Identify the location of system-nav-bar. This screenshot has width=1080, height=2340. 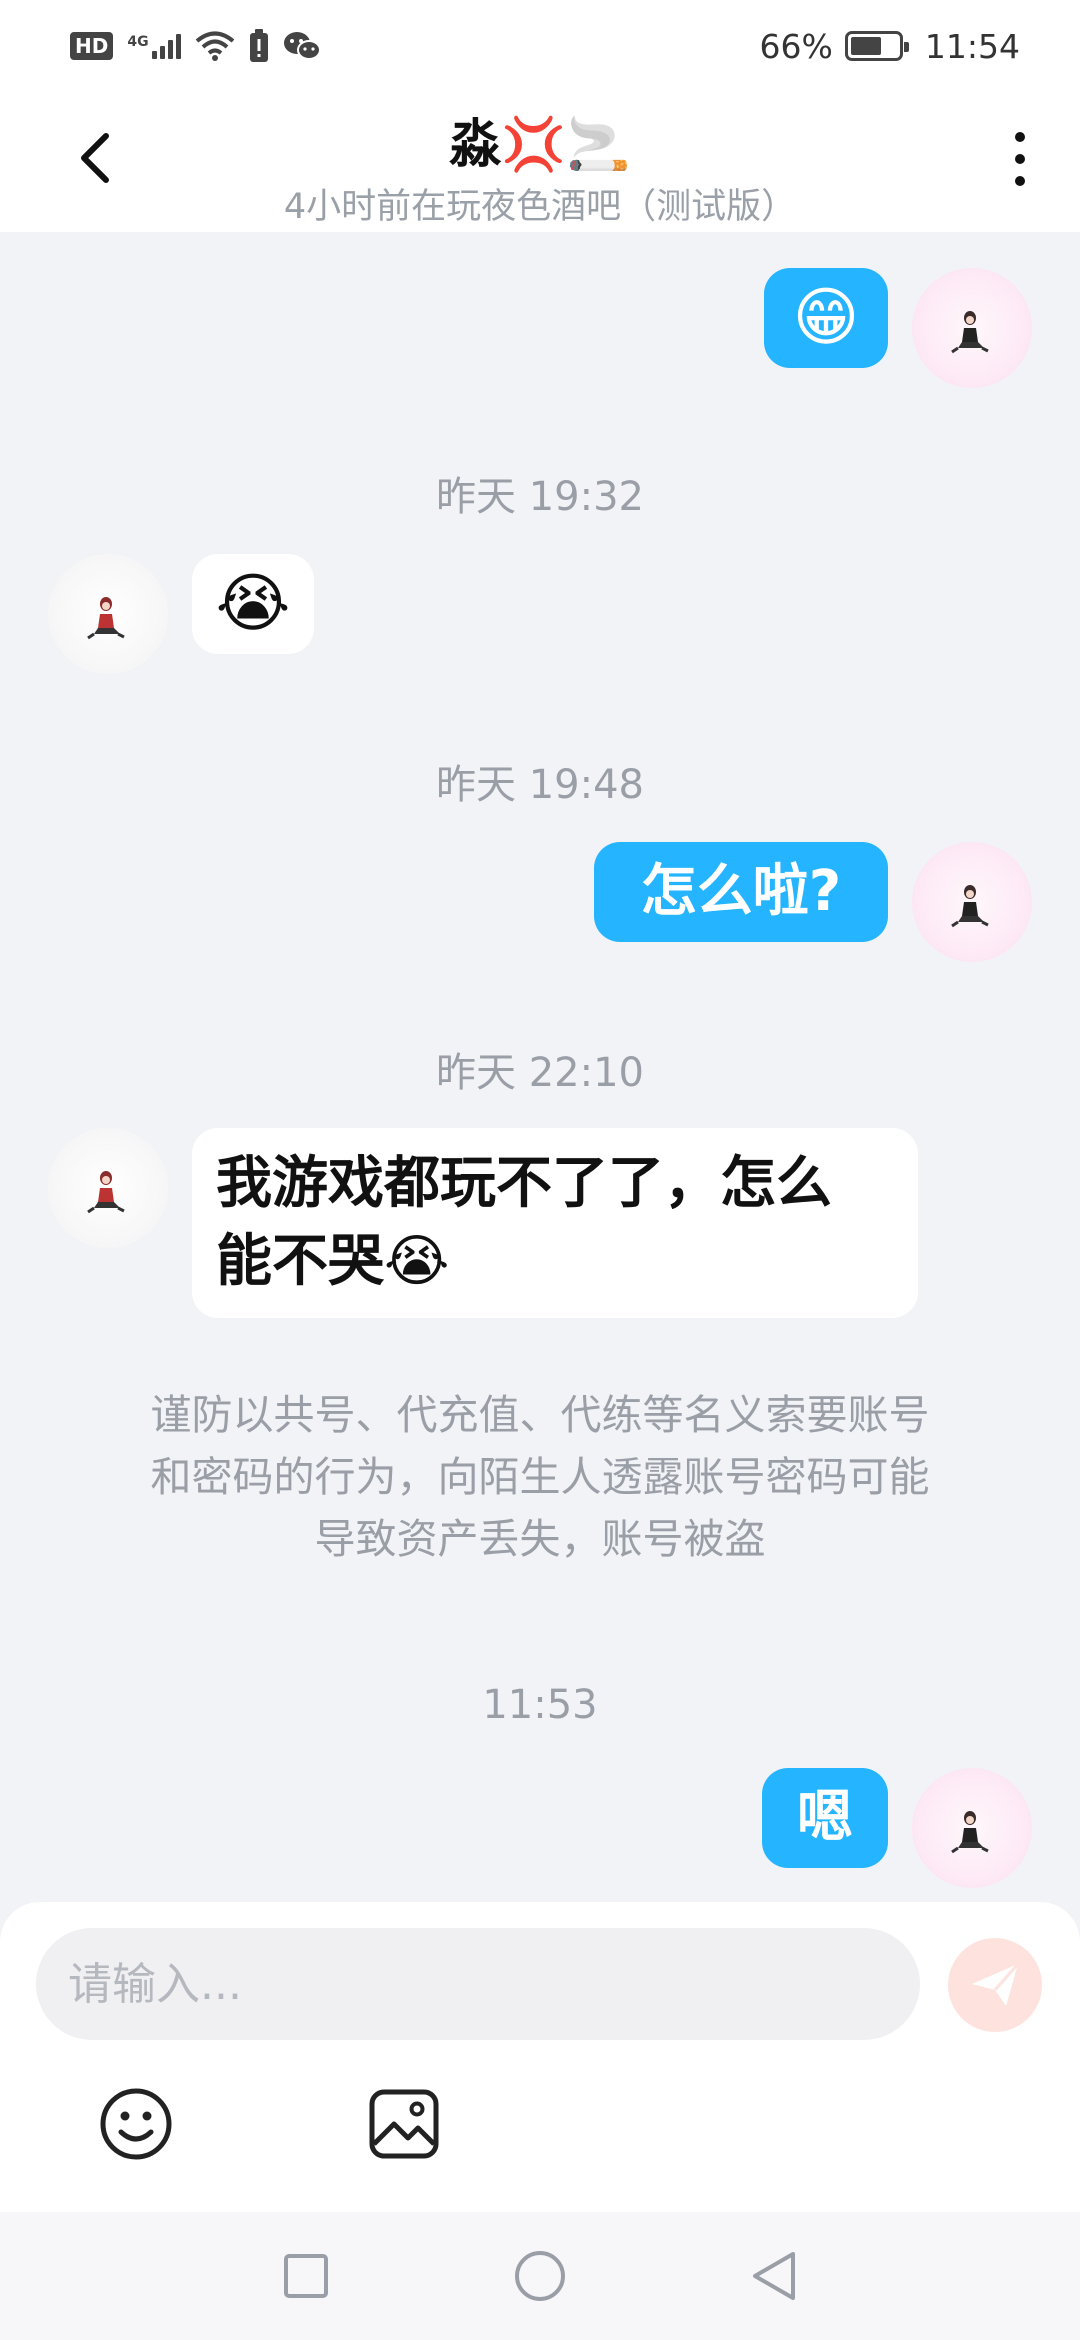
(540, 2276).